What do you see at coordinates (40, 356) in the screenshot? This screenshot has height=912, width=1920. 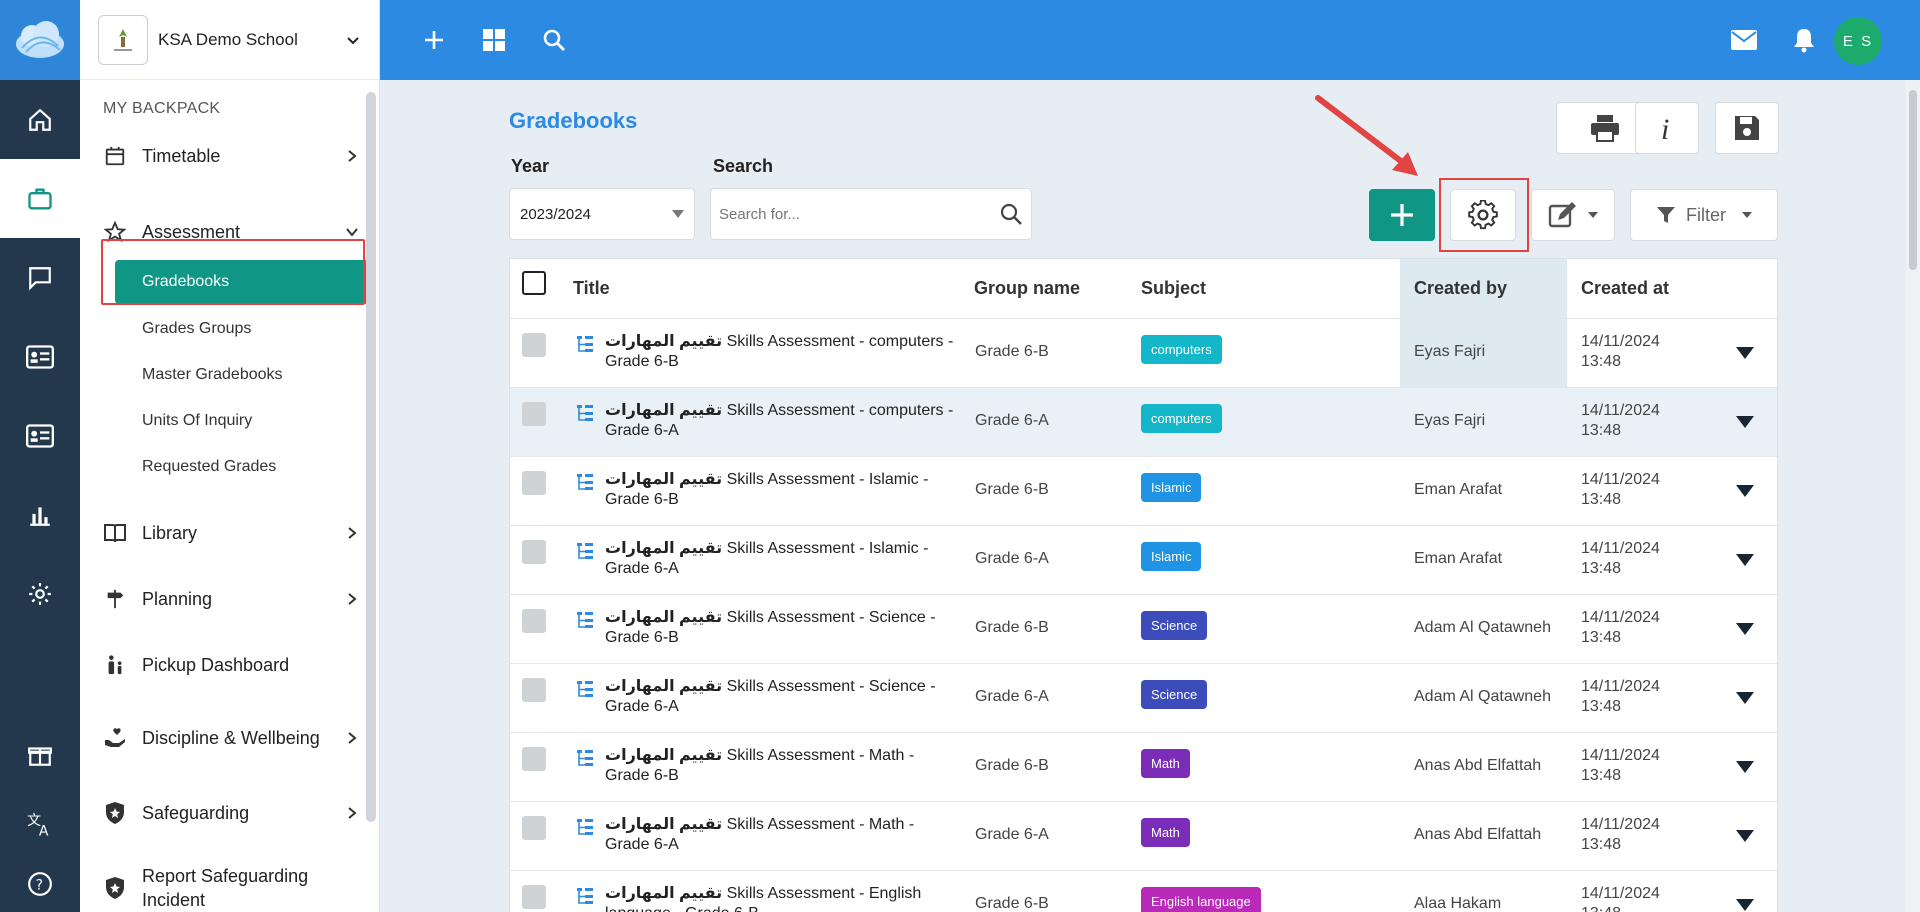 I see `id-card-icon` at bounding box center [40, 356].